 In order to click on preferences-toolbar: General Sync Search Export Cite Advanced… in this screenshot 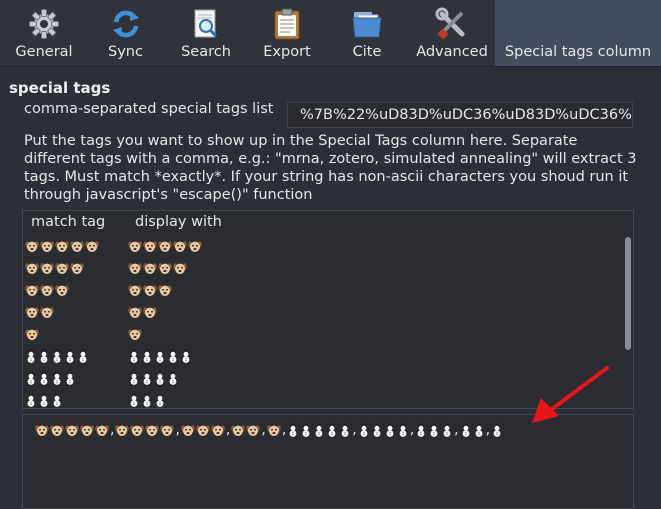, I will do `click(330, 33)`.